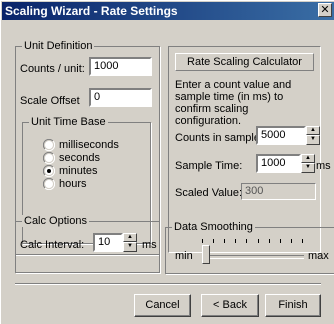 The image size is (334, 324). I want to click on smoothing-tick-marks, so click(252, 242).